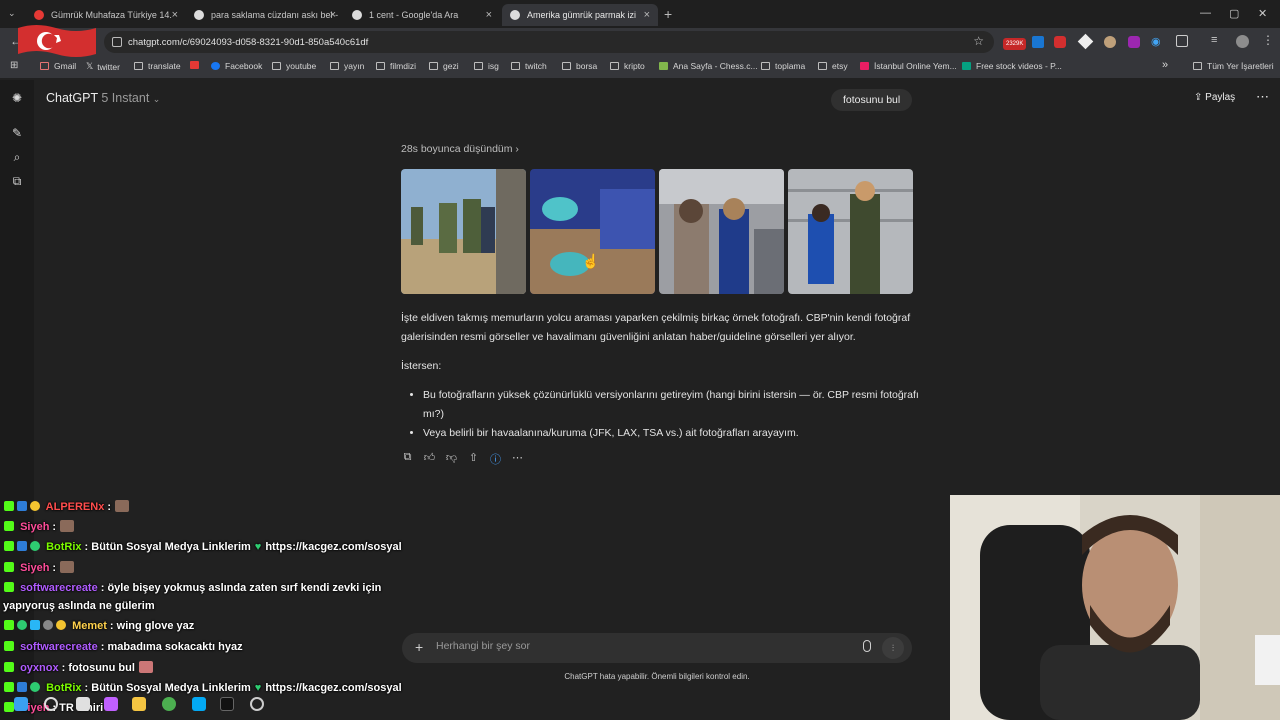  Describe the element at coordinates (396, 66) in the screenshot. I see `bookmark-folder-filmdizi: filmdizi` at that location.